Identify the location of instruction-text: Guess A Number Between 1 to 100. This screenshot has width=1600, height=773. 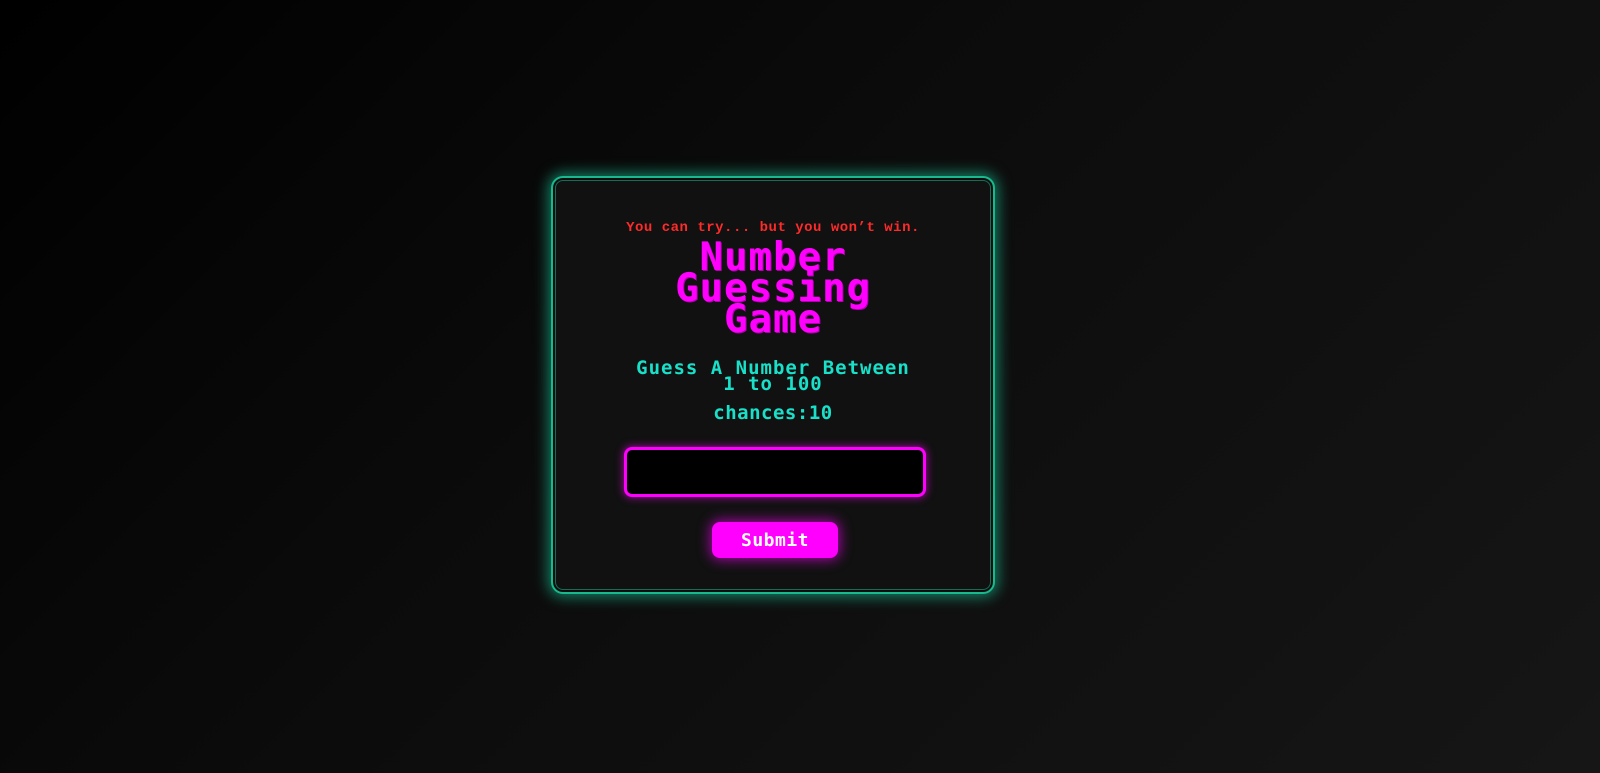
(773, 377).